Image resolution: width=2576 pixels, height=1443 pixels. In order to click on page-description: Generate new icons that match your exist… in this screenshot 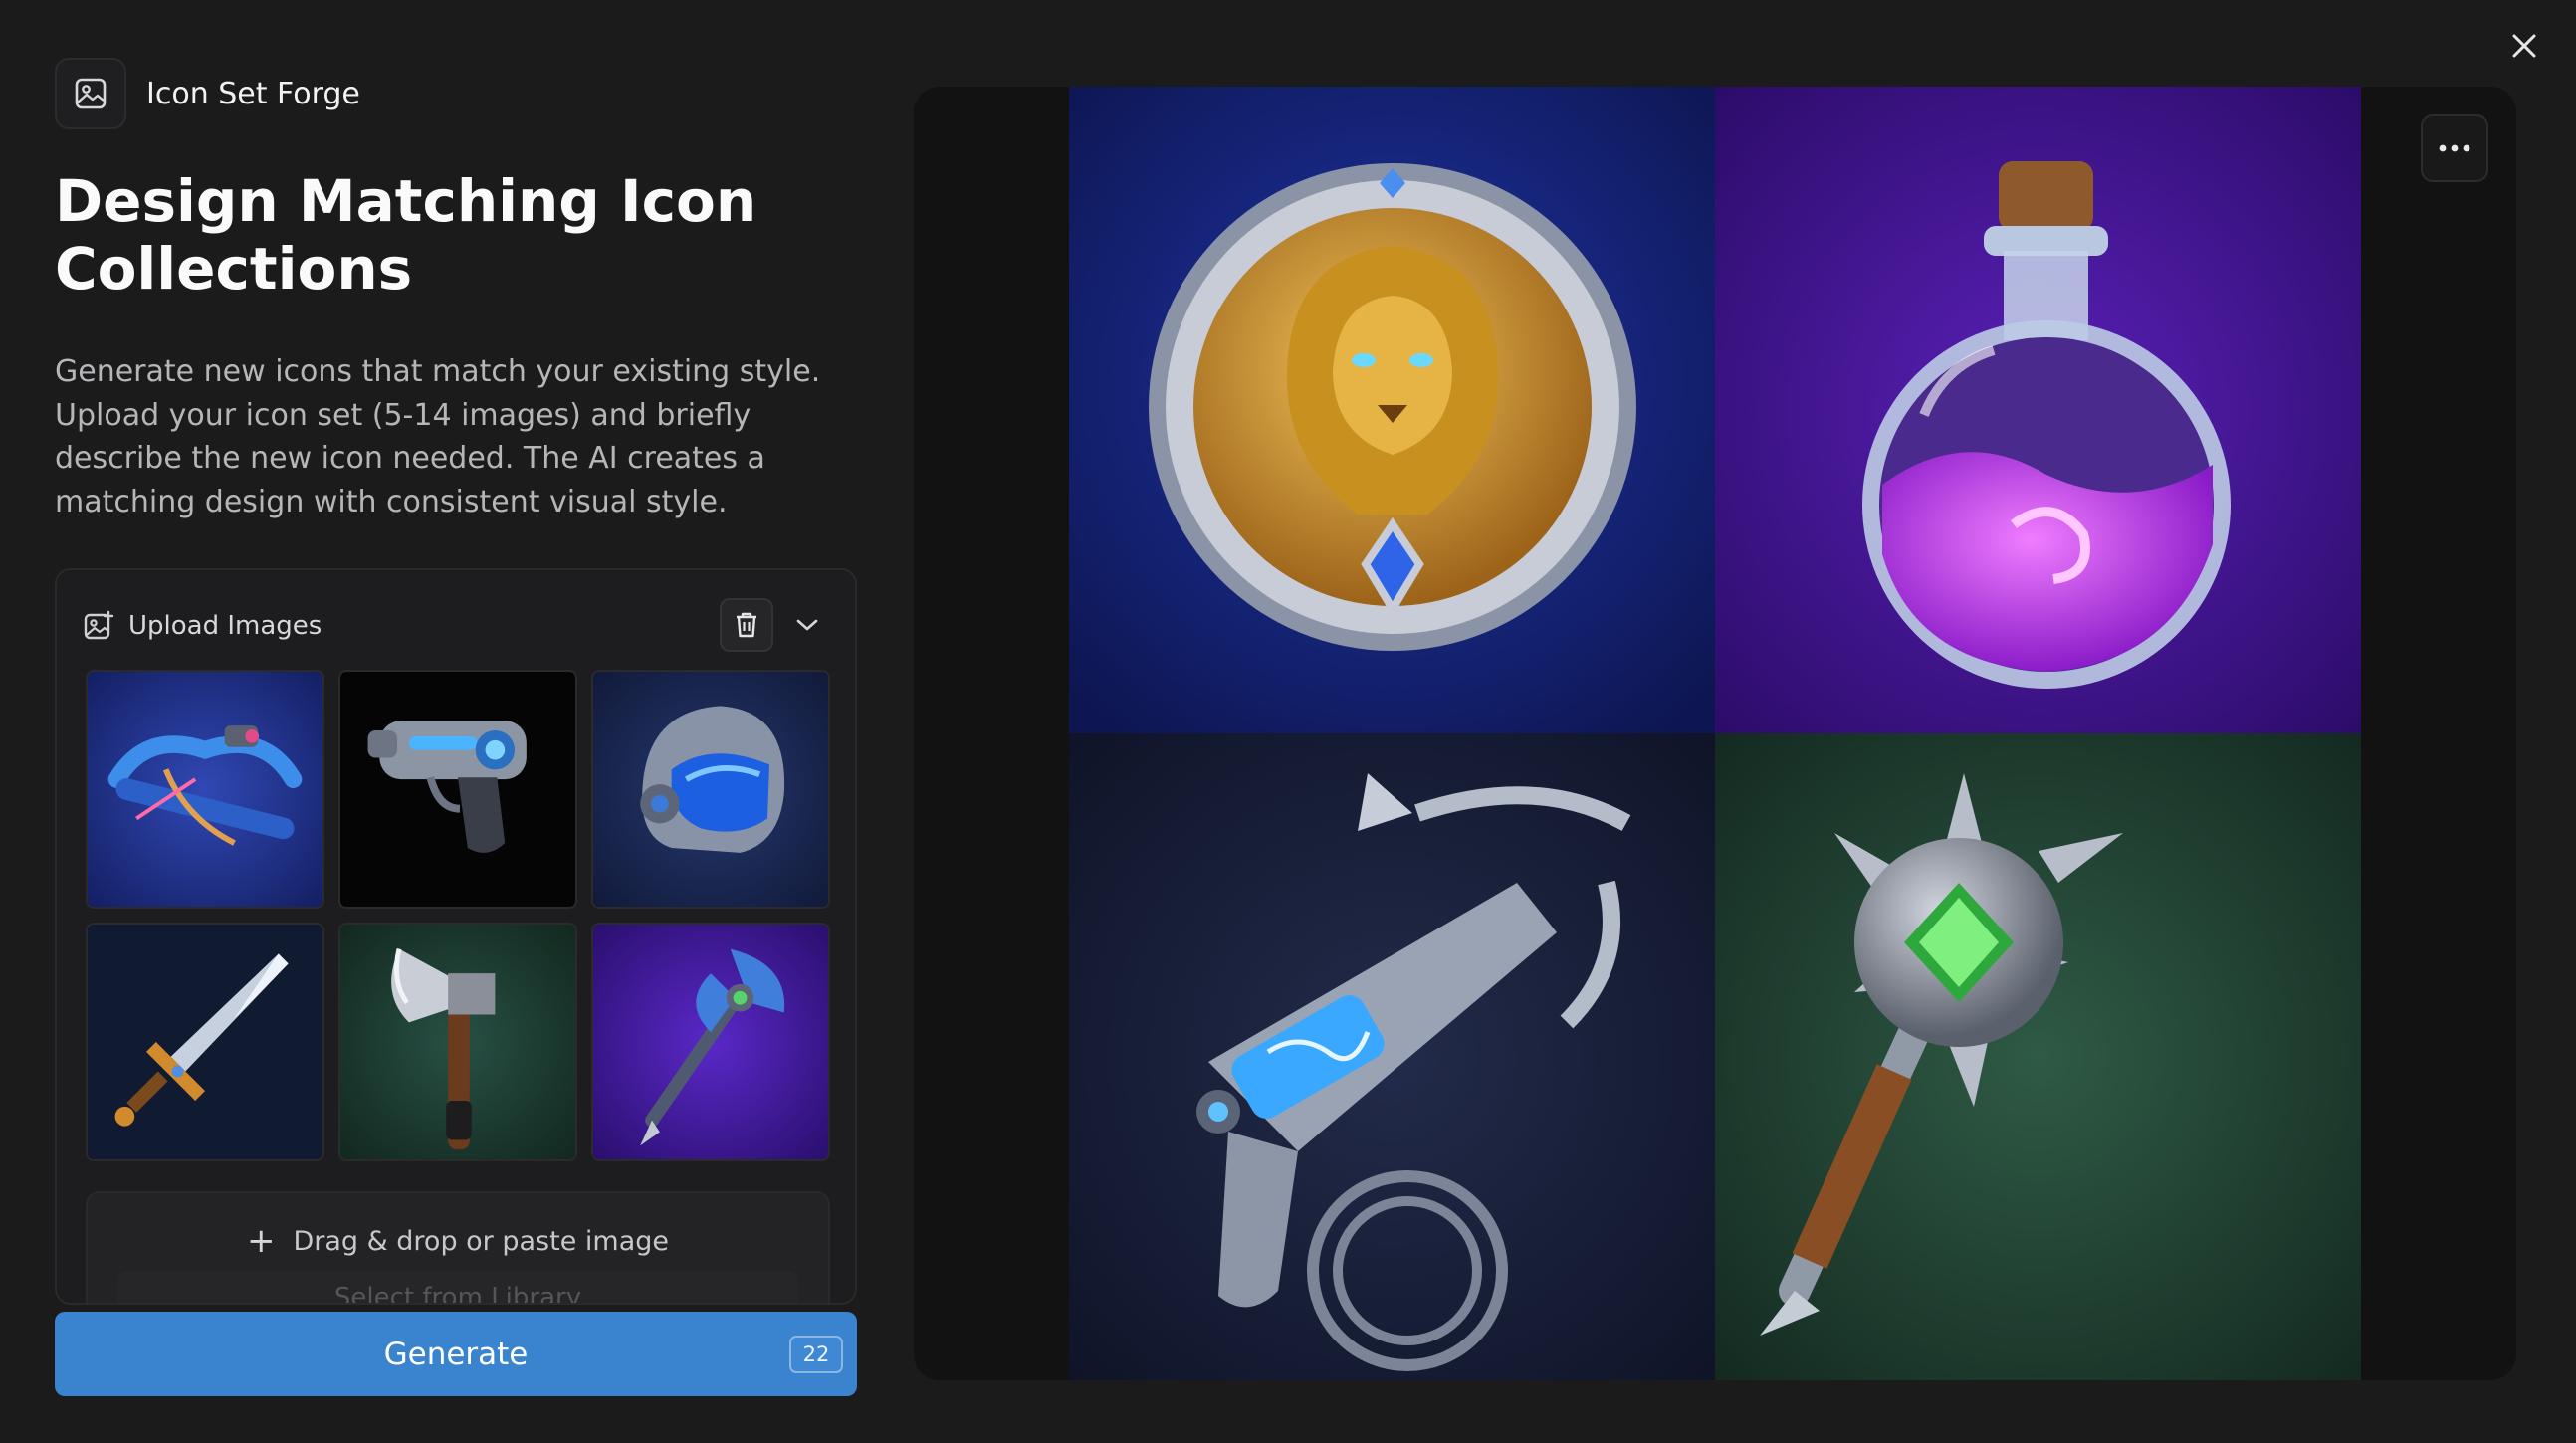, I will do `click(438, 436)`.